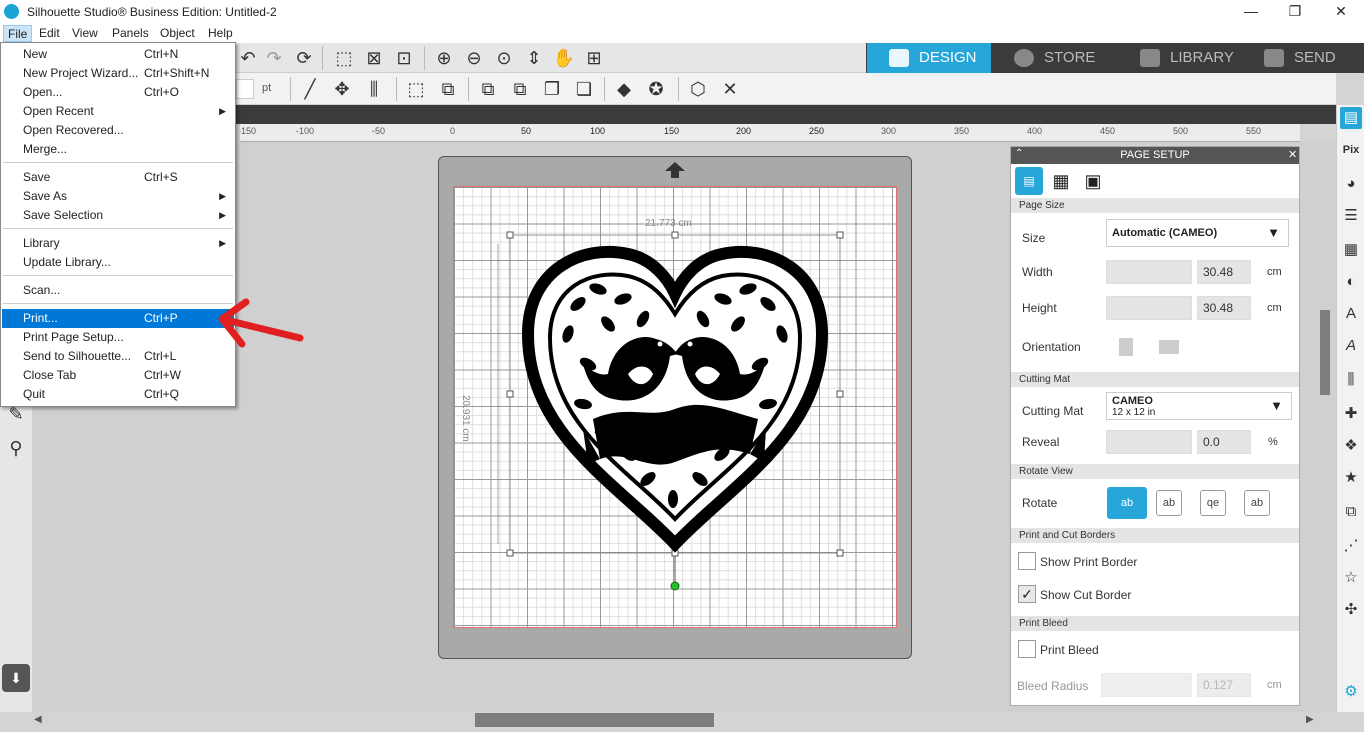 The height and width of the screenshot is (732, 1364). What do you see at coordinates (1351, 512) in the screenshot?
I see `modify-icon: ⧉` at bounding box center [1351, 512].